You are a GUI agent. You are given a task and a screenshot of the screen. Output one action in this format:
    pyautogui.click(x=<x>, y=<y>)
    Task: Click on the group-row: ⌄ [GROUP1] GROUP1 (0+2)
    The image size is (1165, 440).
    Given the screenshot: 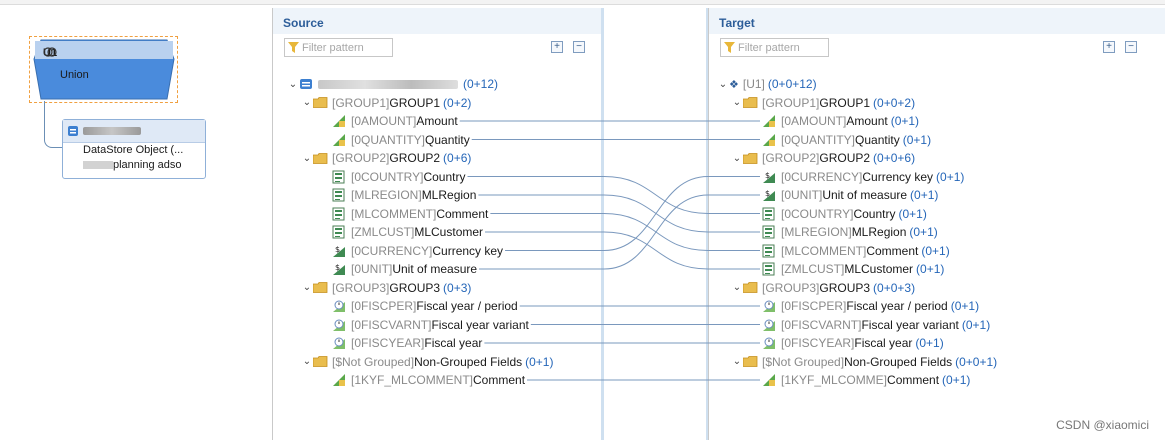 What is the action you would take?
    pyautogui.click(x=386, y=103)
    